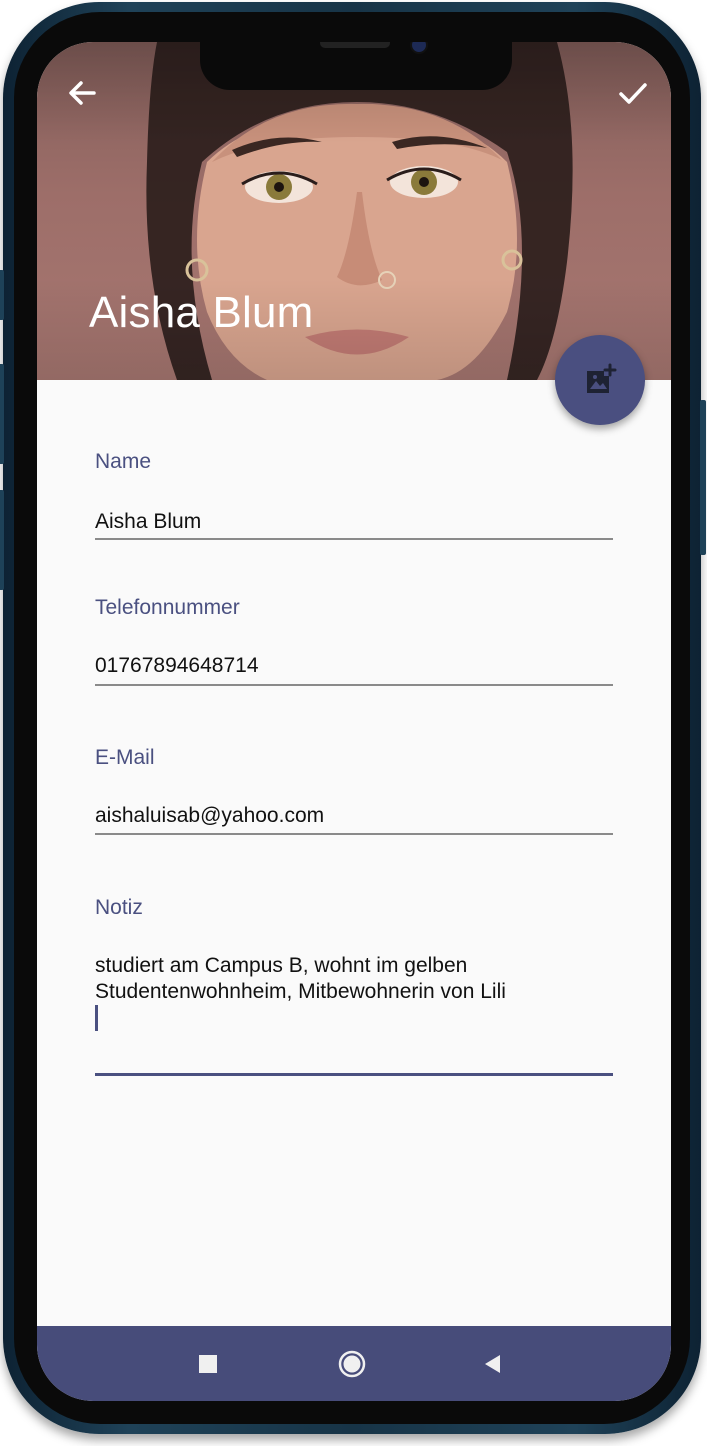 This screenshot has width=707, height=1446. I want to click on email-underline, so click(354, 834).